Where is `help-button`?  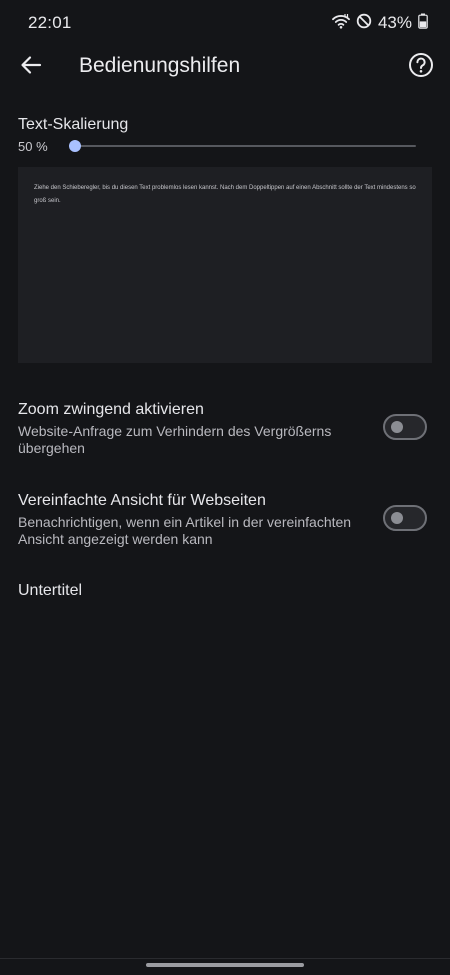 help-button is located at coordinates (421, 67).